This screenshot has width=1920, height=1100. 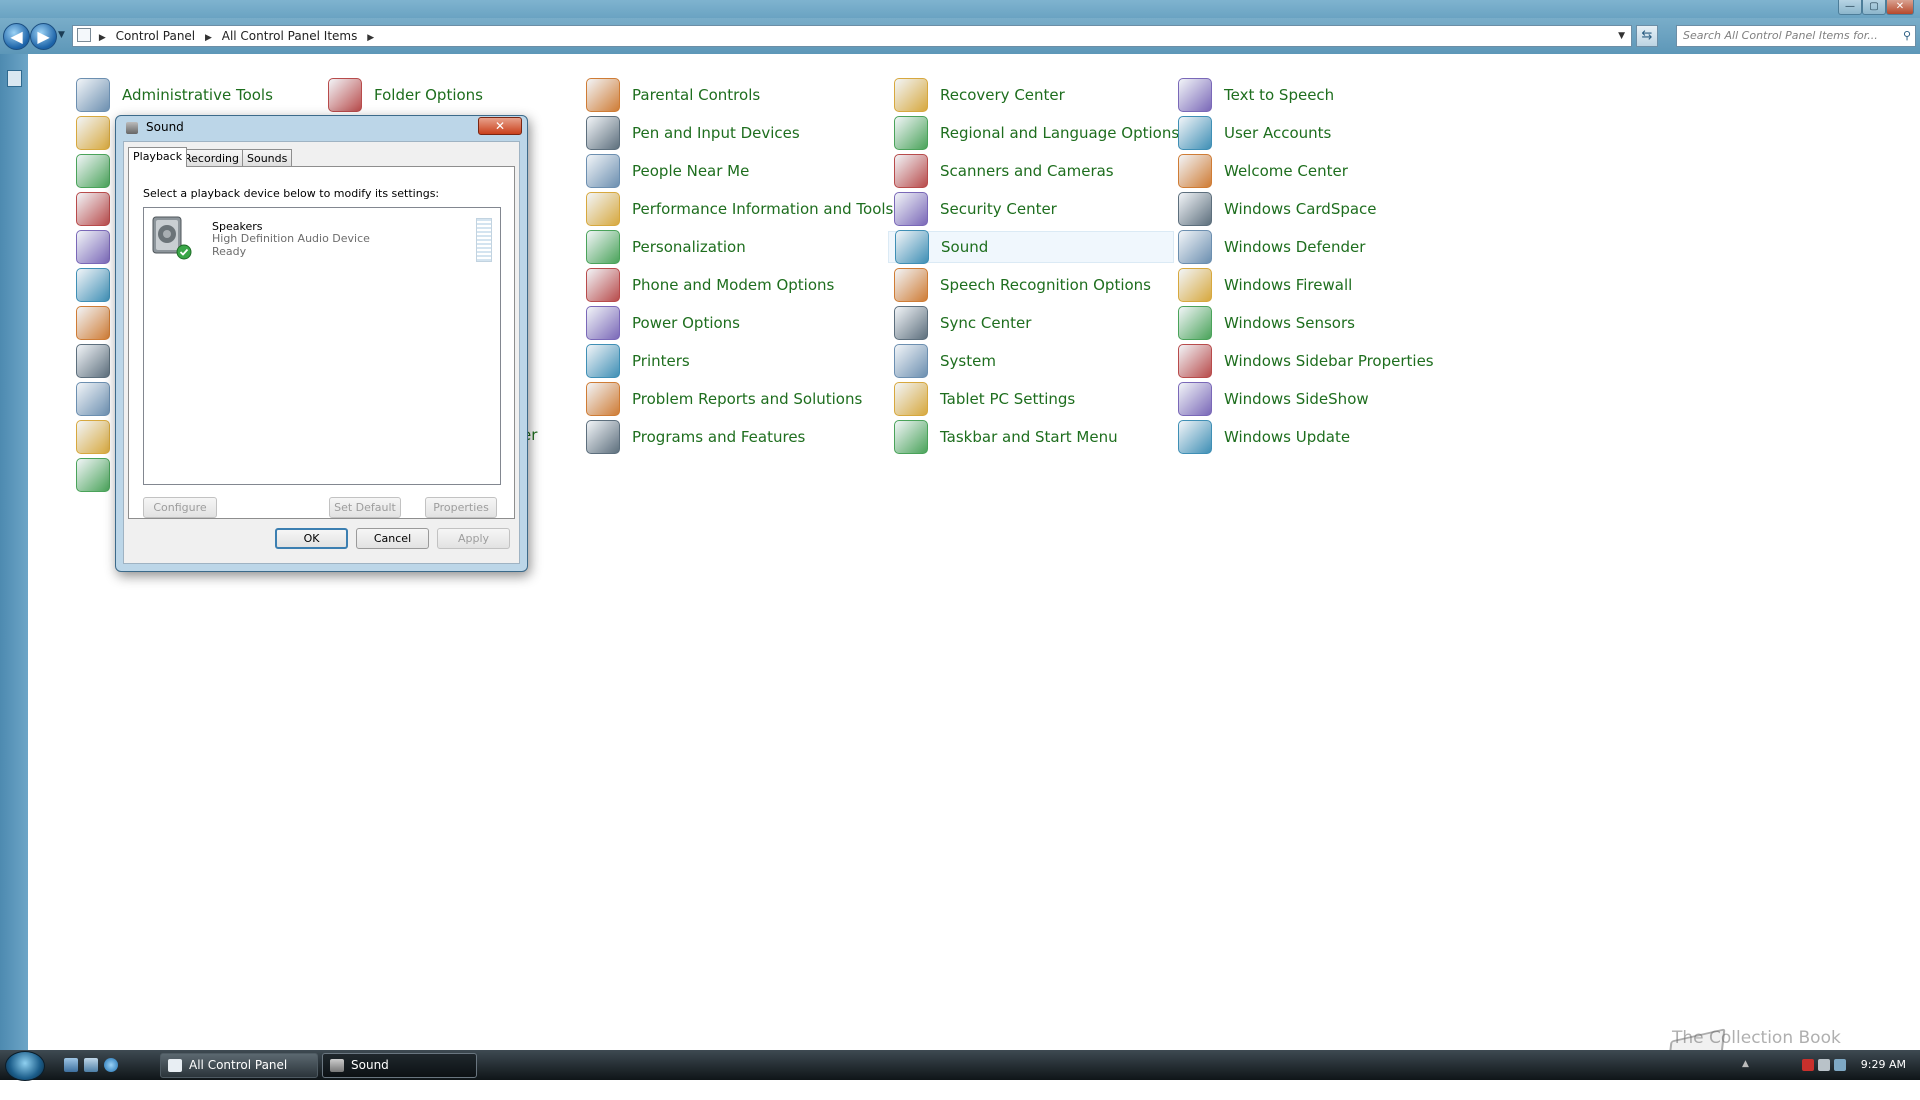 What do you see at coordinates (212, 157) in the screenshot?
I see `tab-recording: Recording` at bounding box center [212, 157].